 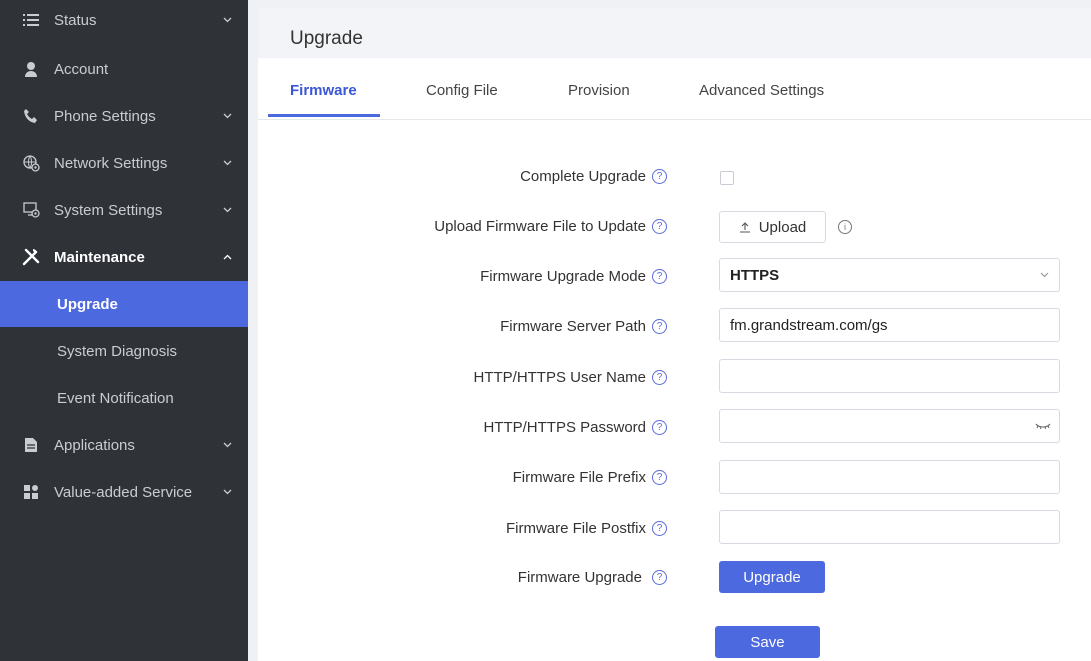 What do you see at coordinates (573, 326) in the screenshot?
I see `server-path-label: Firmware Server Path` at bounding box center [573, 326].